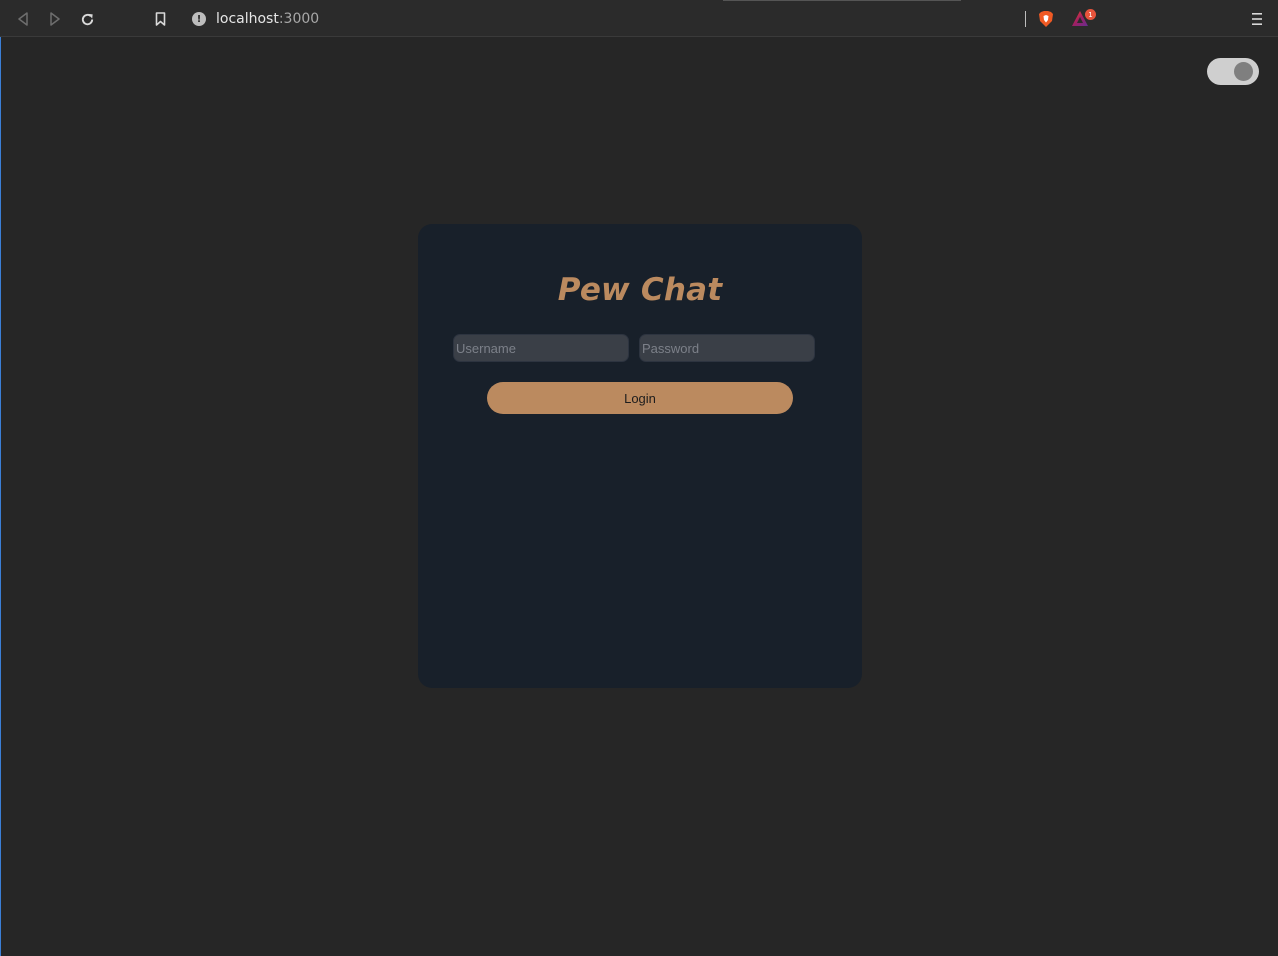  Describe the element at coordinates (842, 0) in the screenshot. I see `tab-indicator` at that location.